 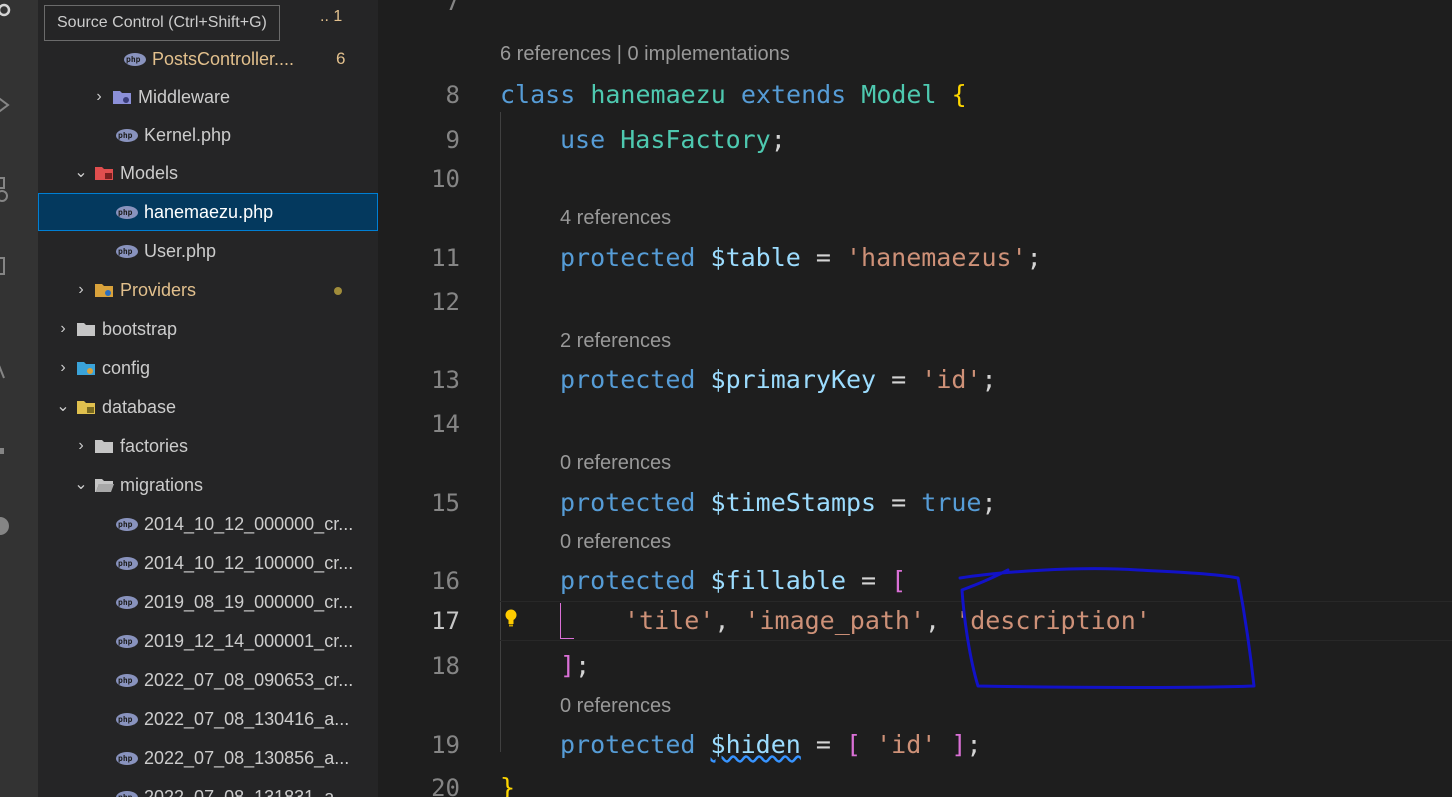 I want to click on tree-item-label: hanemaezu.php, so click(x=209, y=212).